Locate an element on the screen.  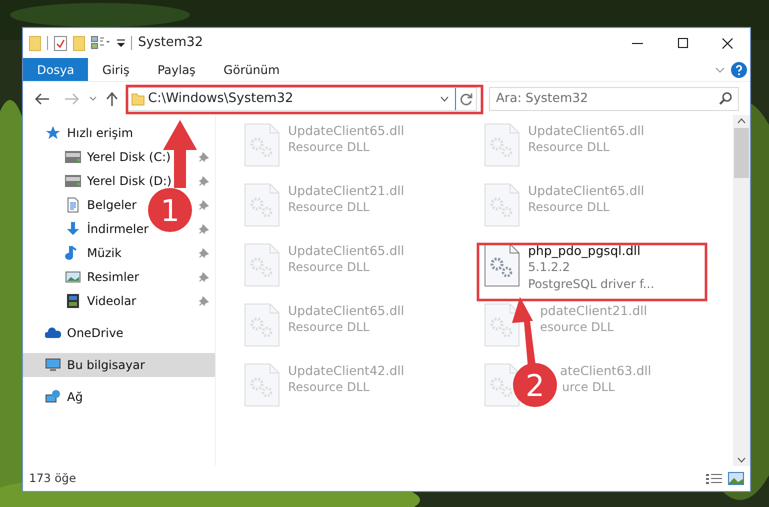
nav-item: Resimler is located at coordinates (113, 277).